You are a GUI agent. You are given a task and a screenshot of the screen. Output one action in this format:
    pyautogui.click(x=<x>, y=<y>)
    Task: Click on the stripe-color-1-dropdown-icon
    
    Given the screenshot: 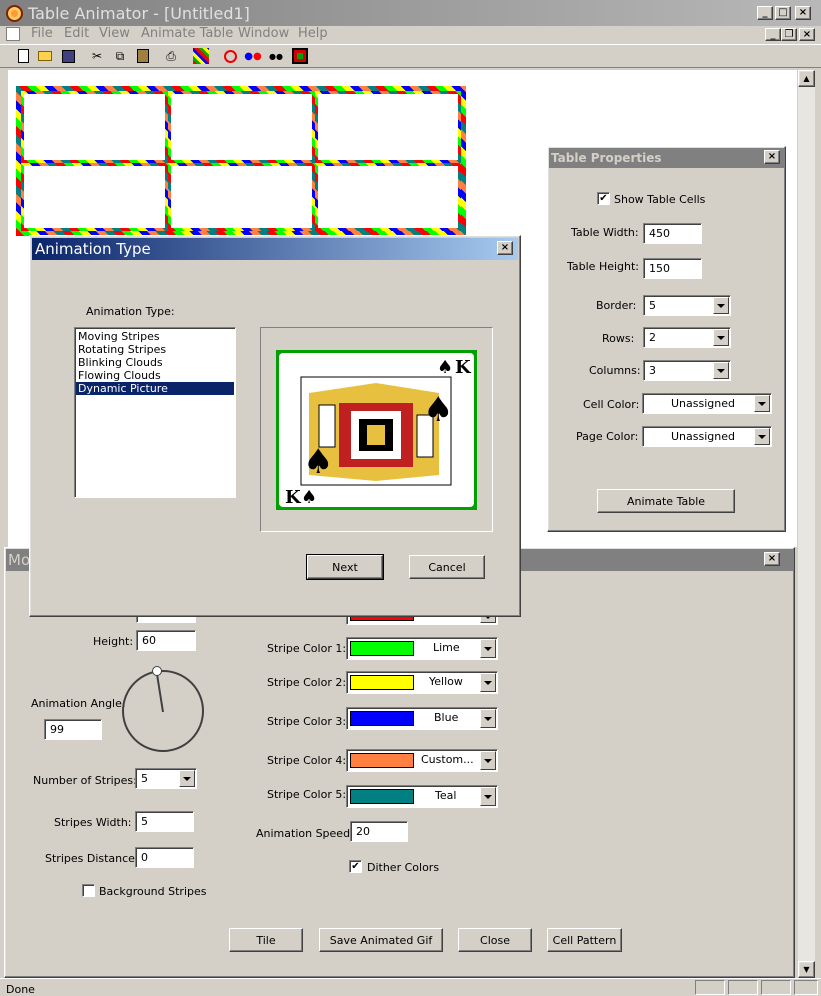 What is the action you would take?
    pyautogui.click(x=488, y=648)
    